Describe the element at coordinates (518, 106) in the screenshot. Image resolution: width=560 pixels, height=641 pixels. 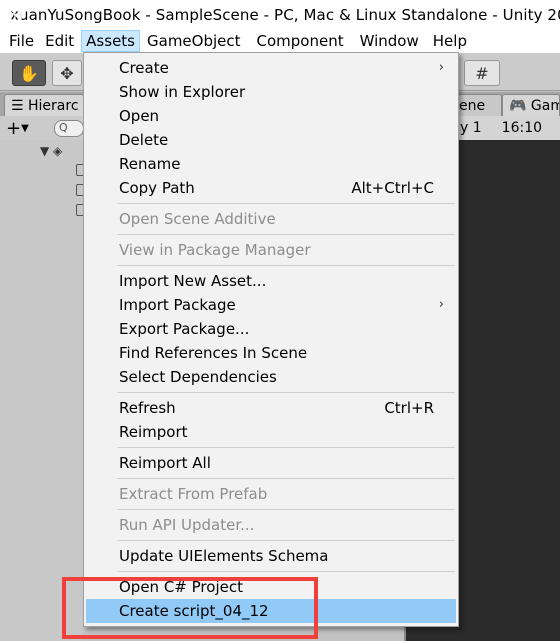
I see `game-controller-icon: 🎮` at that location.